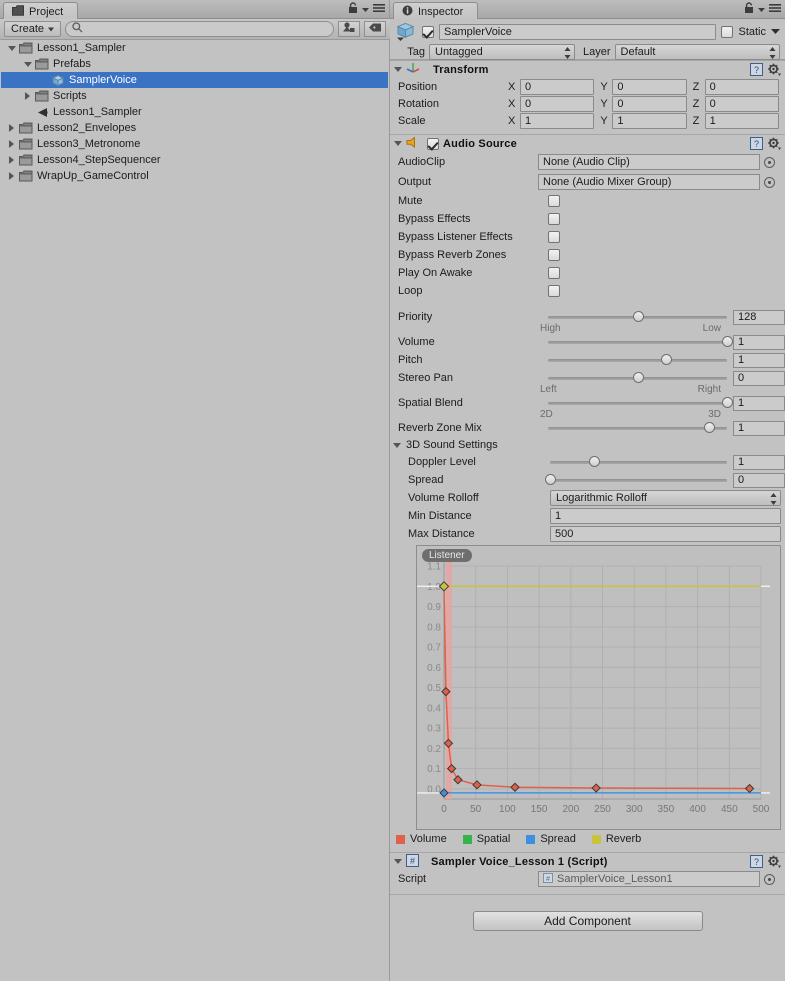 The image size is (785, 981). Describe the element at coordinates (554, 255) in the screenshot. I see `bypass-reverb-zones-checkbox` at that location.